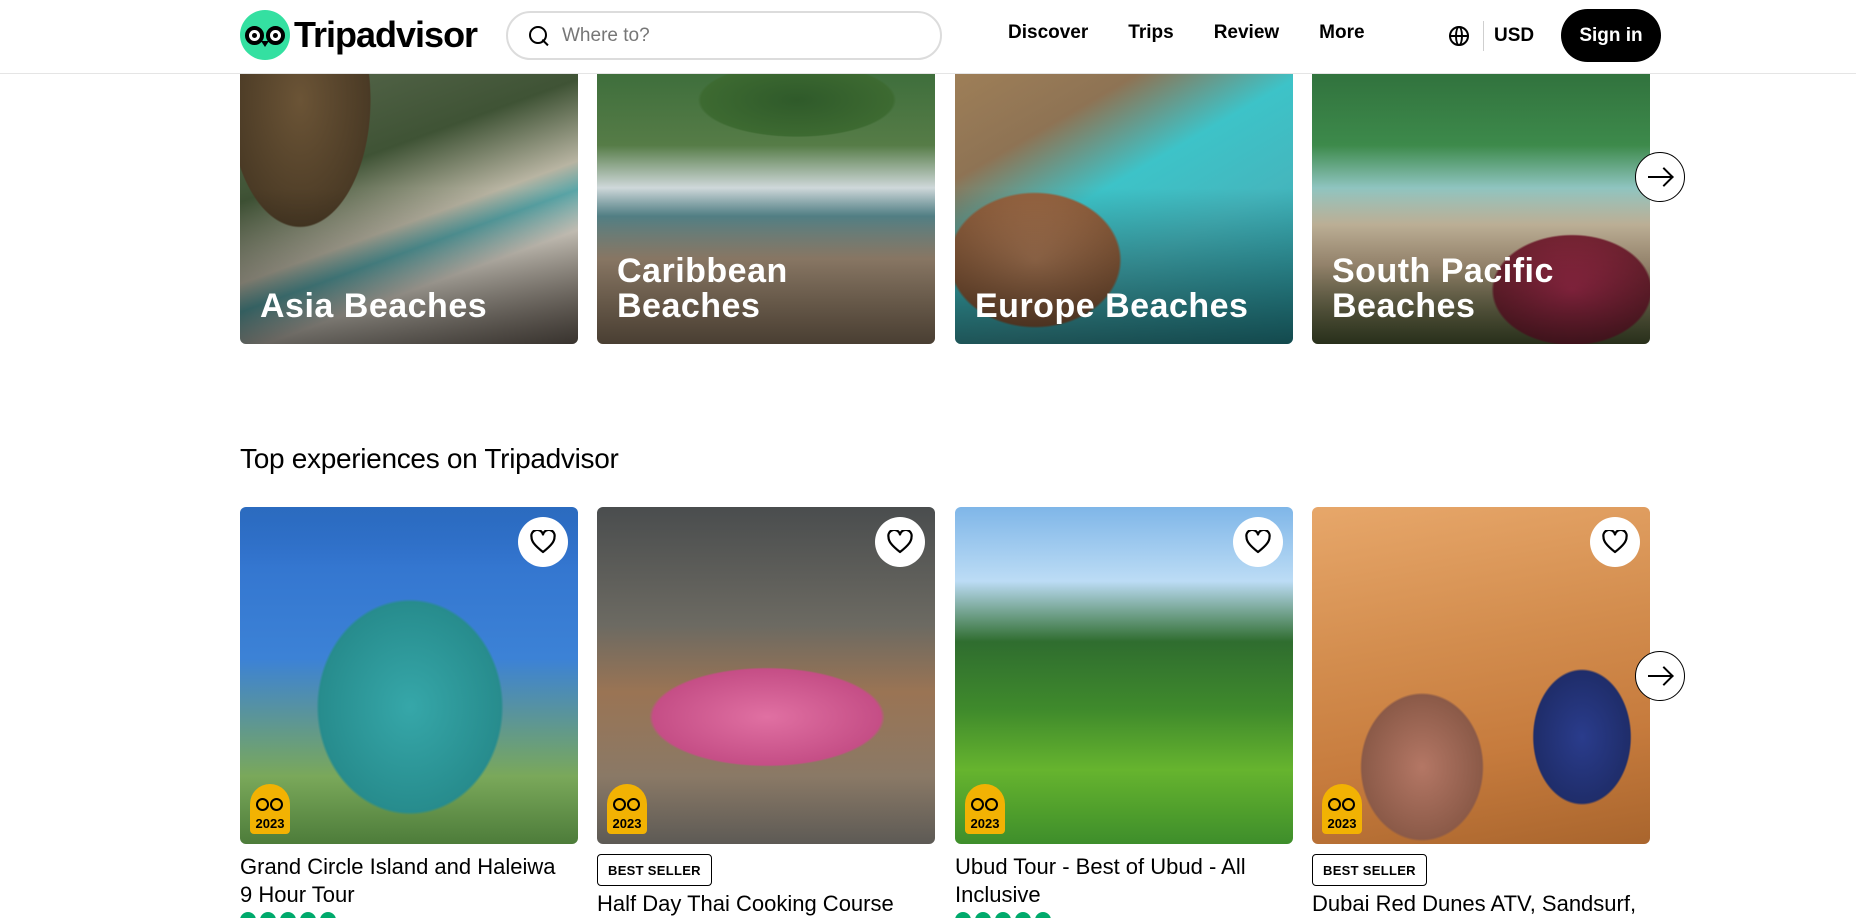  Describe the element at coordinates (1483, 36) in the screenshot. I see `header-divider` at that location.